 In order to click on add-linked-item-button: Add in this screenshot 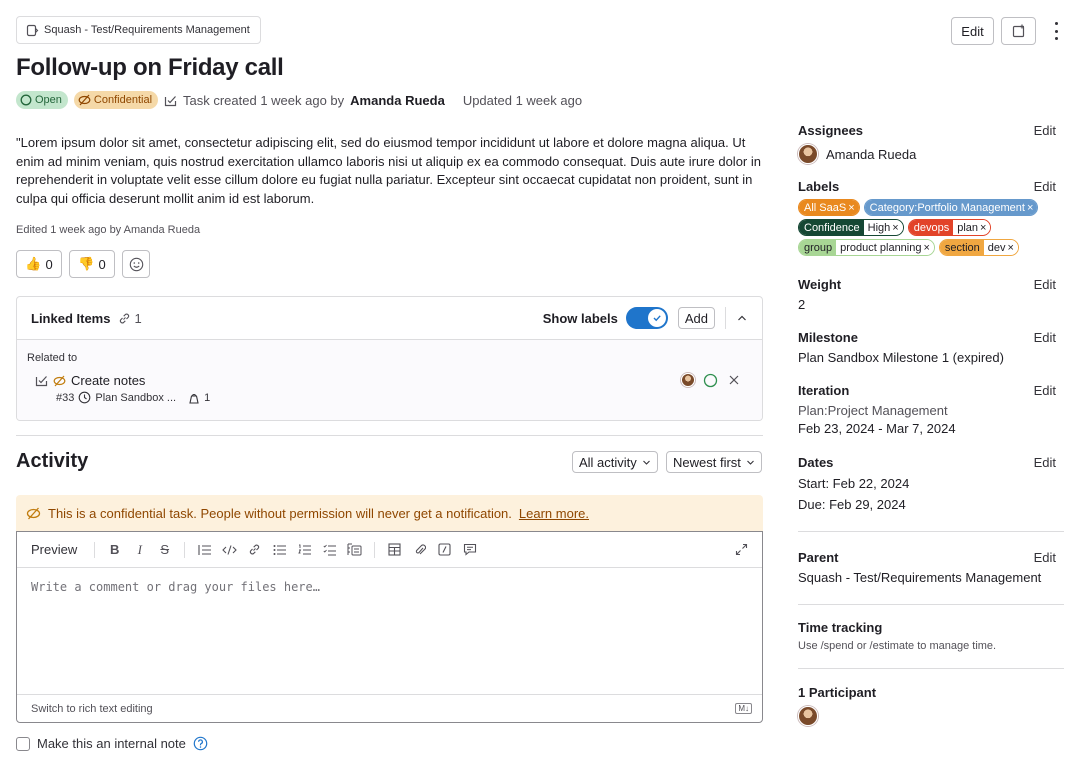, I will do `click(696, 318)`.